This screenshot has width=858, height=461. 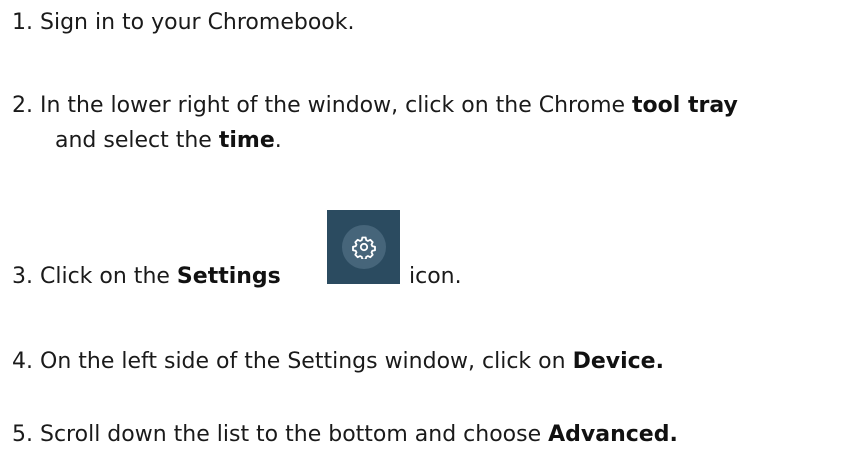 I want to click on step-3: 3. Click on the Settings, so click(x=146, y=277).